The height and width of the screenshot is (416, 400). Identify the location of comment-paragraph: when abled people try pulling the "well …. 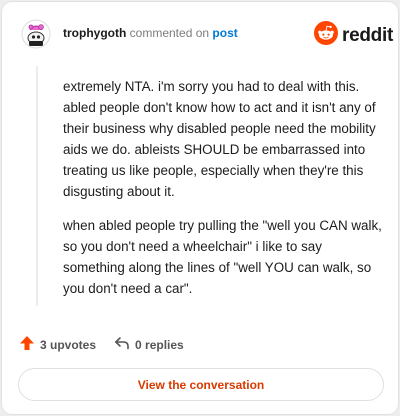
(222, 257).